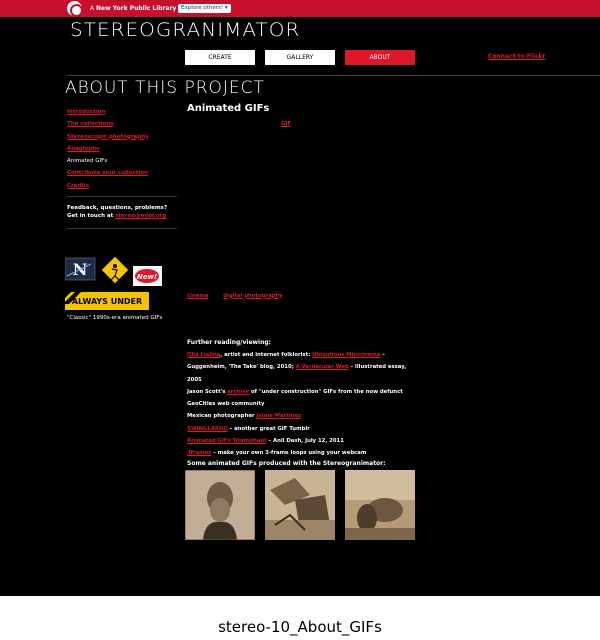  I want to click on ubiquitous-minicinema-link: Ubiquitous Minicinema, so click(346, 355).